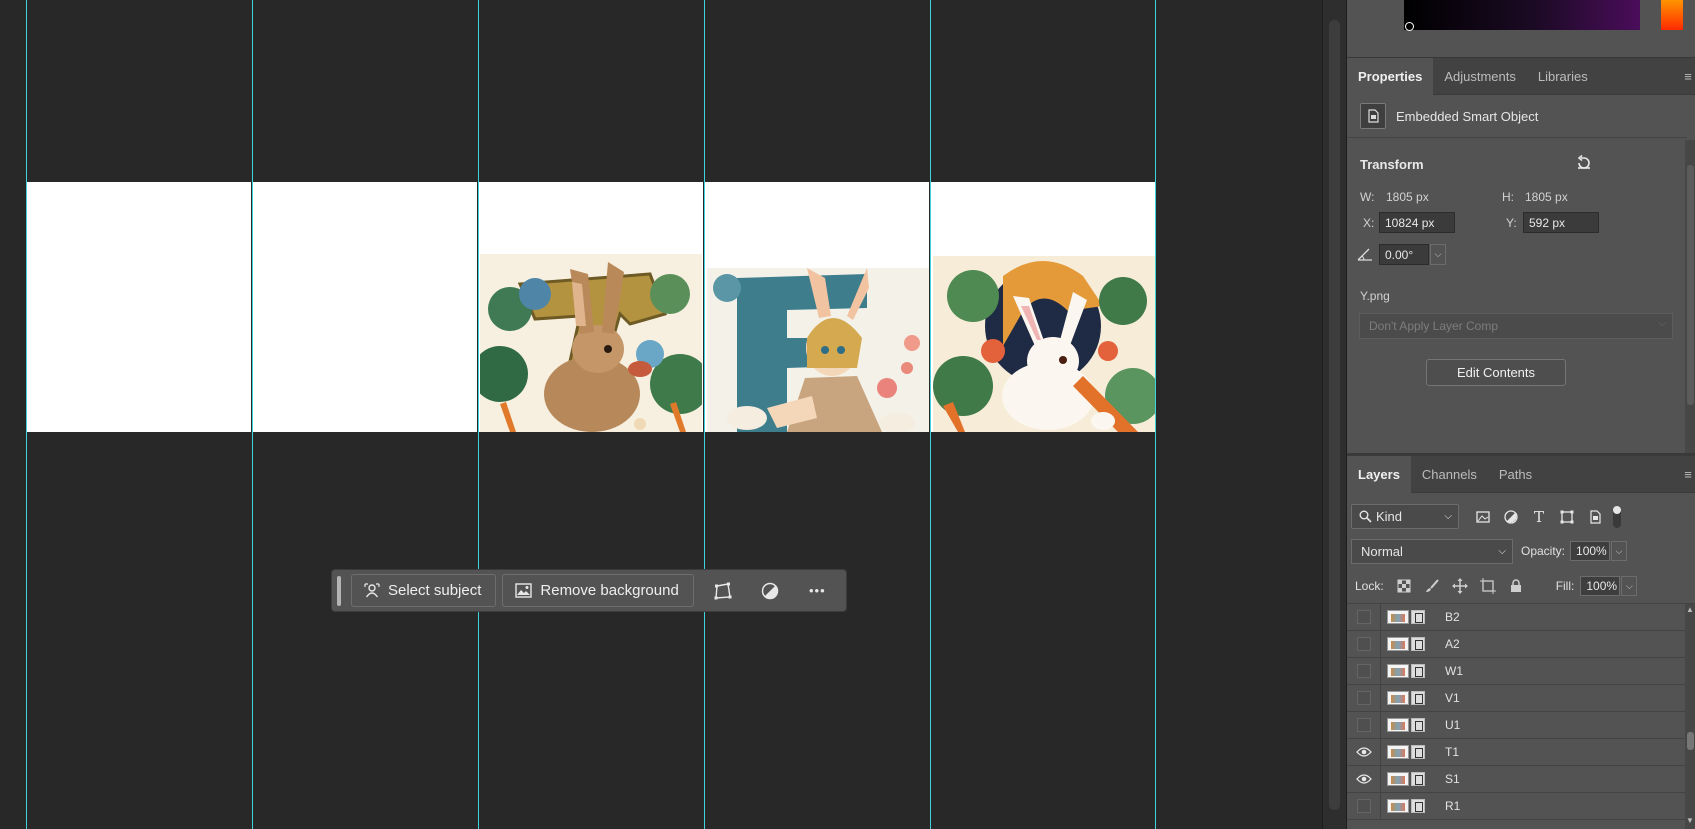  What do you see at coordinates (1516, 752) in the screenshot?
I see `layer-row-t1: T1` at bounding box center [1516, 752].